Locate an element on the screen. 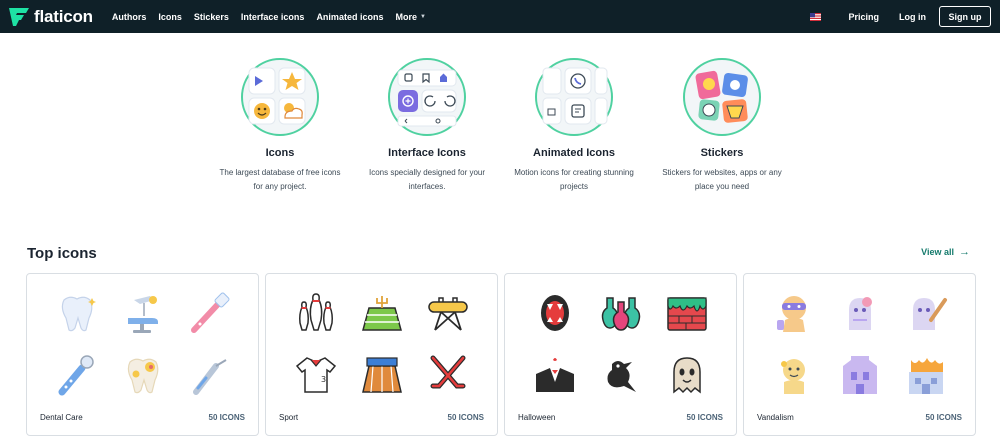 This screenshot has height=445, width=1000. login-link: Log in is located at coordinates (912, 17).